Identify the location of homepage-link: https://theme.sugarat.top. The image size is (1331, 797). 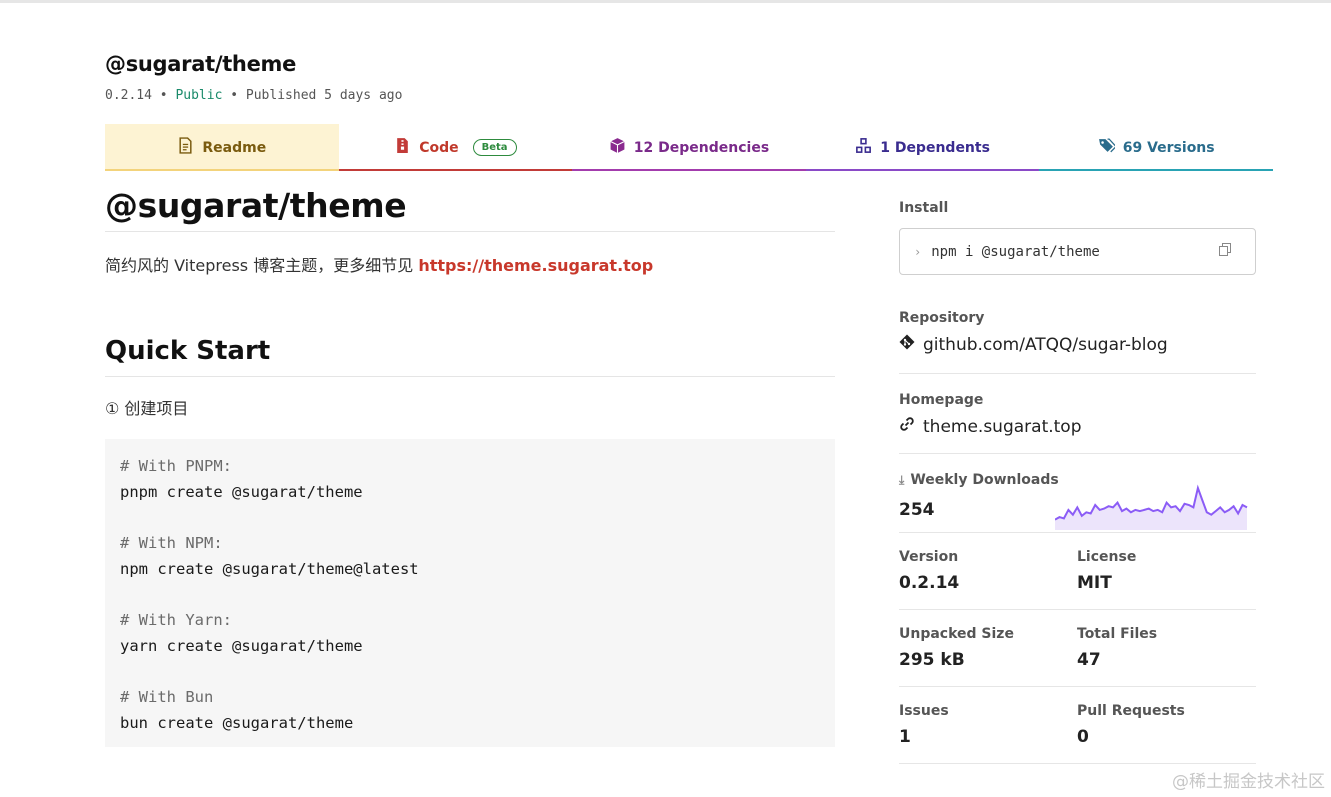
(535, 265).